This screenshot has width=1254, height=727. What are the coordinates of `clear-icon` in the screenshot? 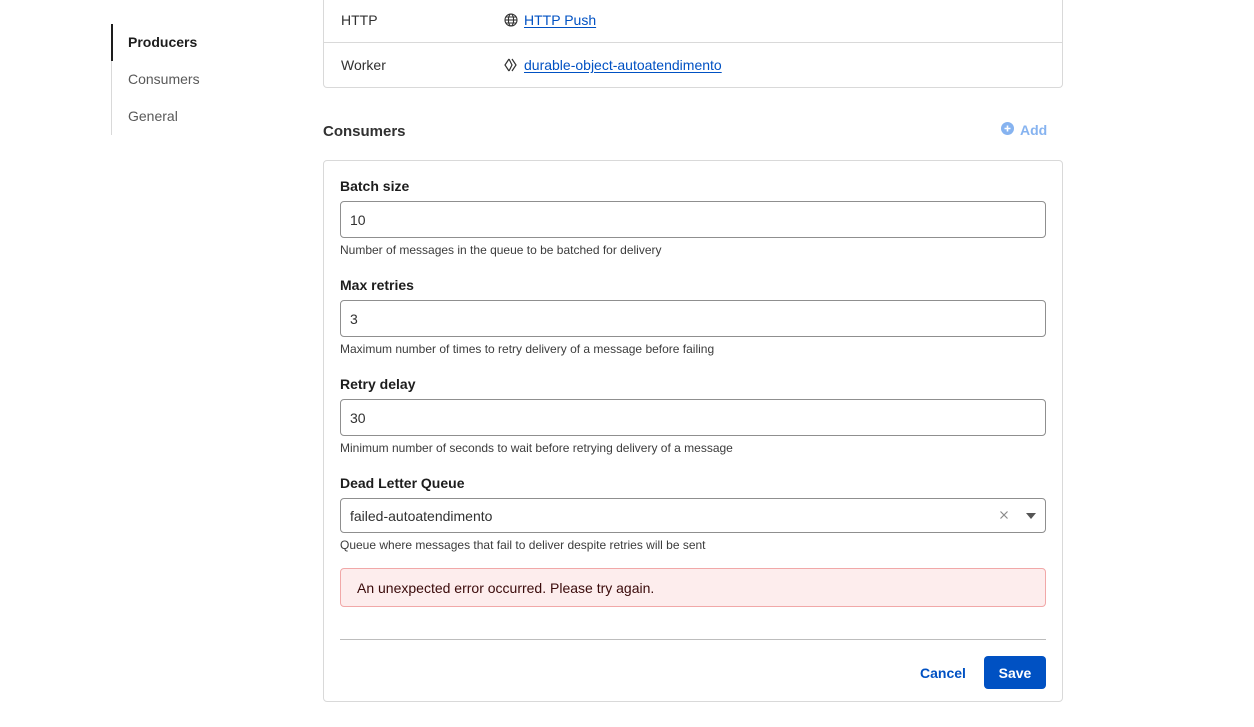 It's located at (1004, 515).